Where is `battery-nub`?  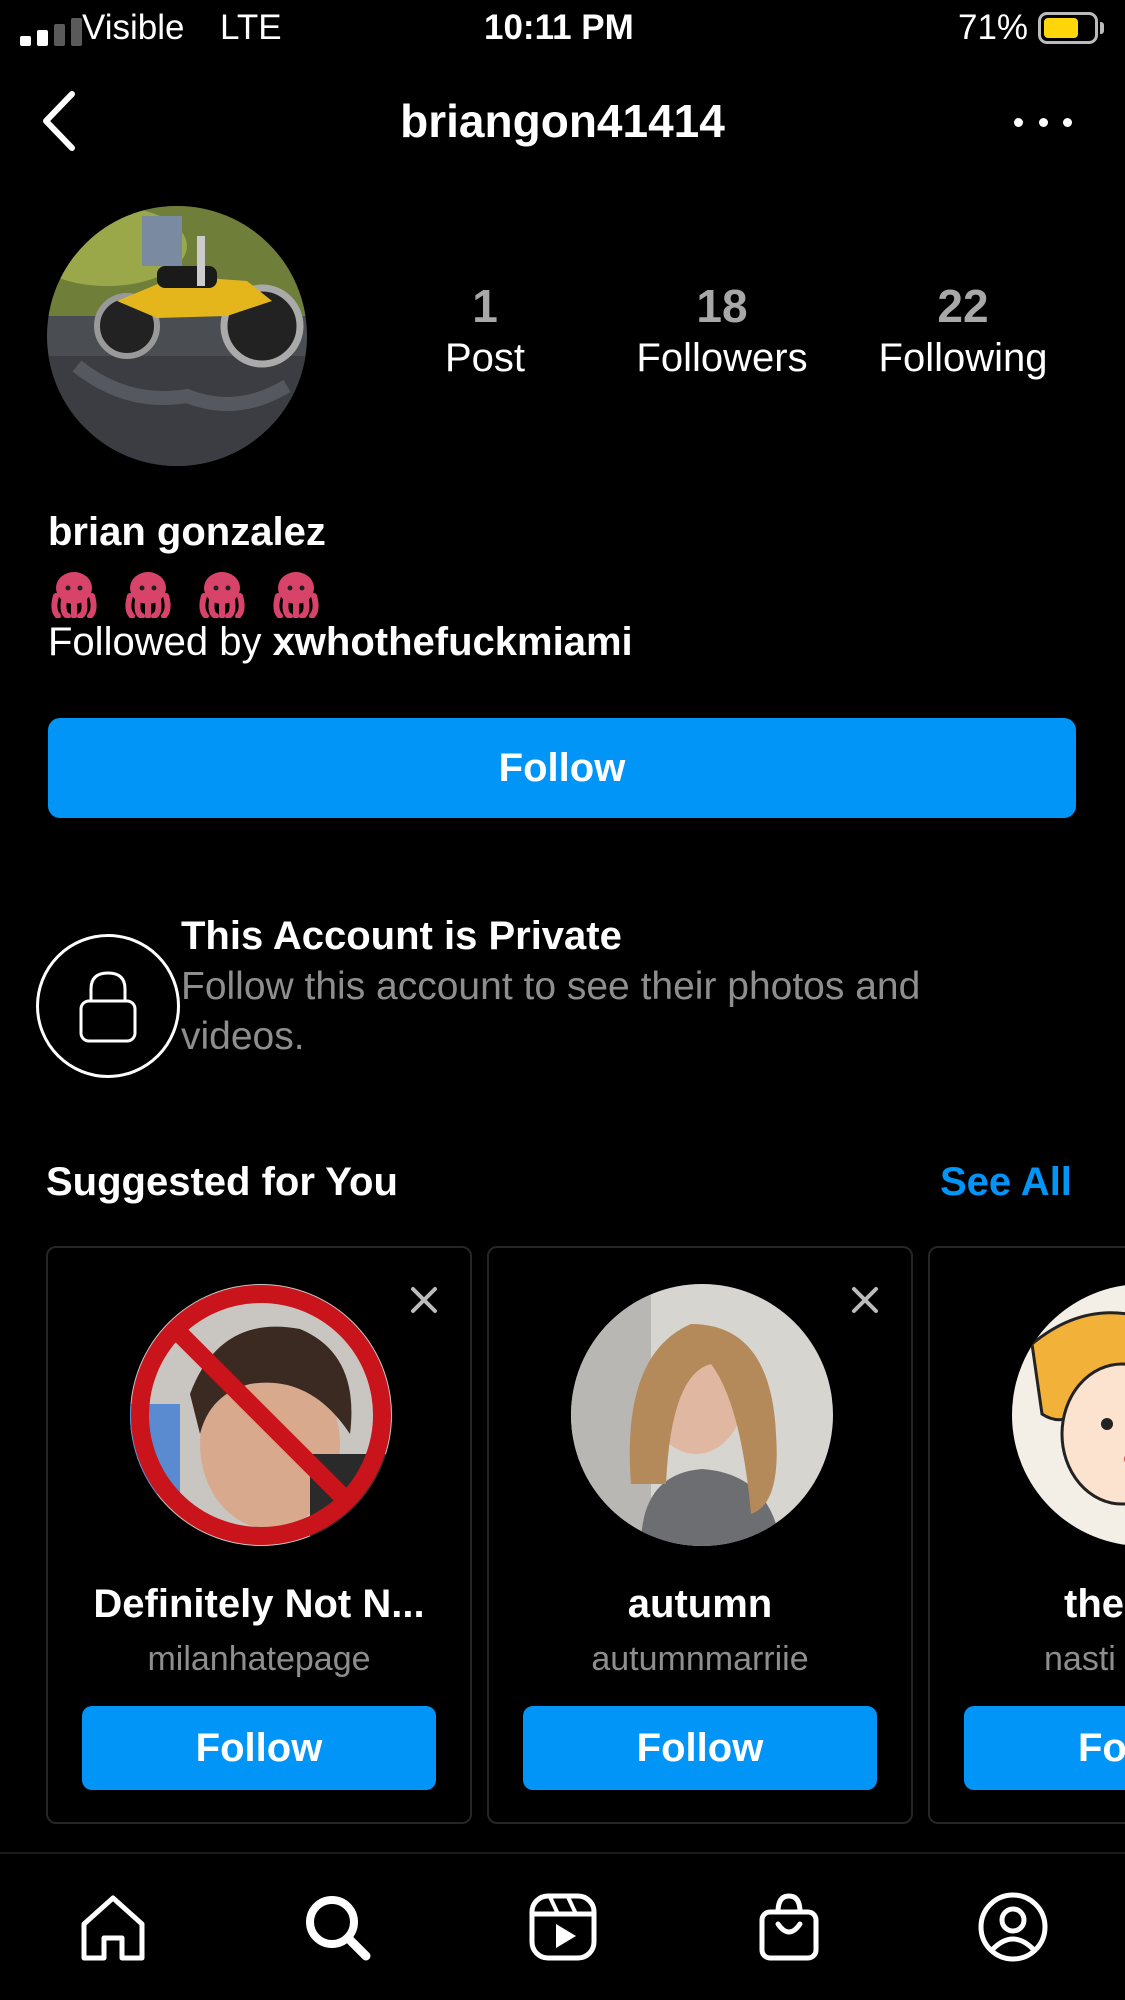
battery-nub is located at coordinates (1102, 28).